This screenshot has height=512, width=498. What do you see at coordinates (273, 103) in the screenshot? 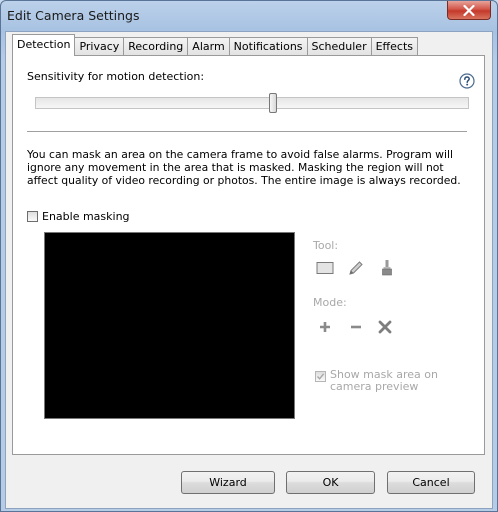
I see `sensitivity-slider-thumb` at bounding box center [273, 103].